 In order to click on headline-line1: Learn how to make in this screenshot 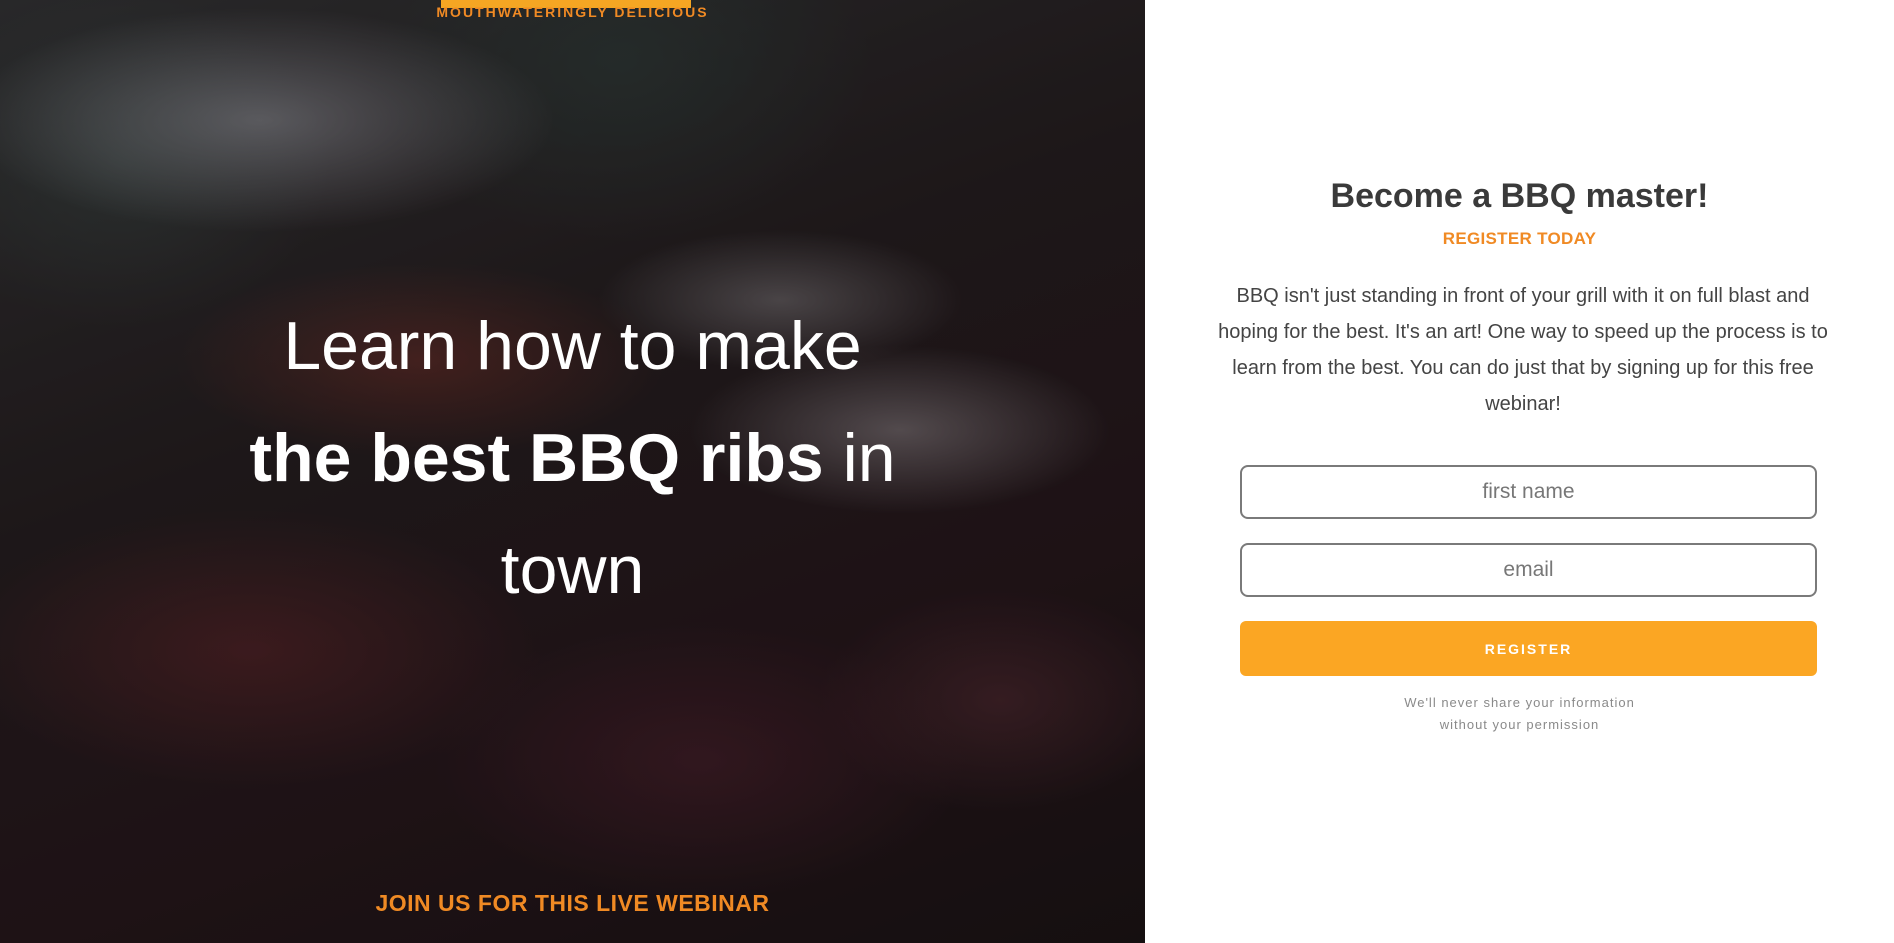, I will do `click(572, 346)`.